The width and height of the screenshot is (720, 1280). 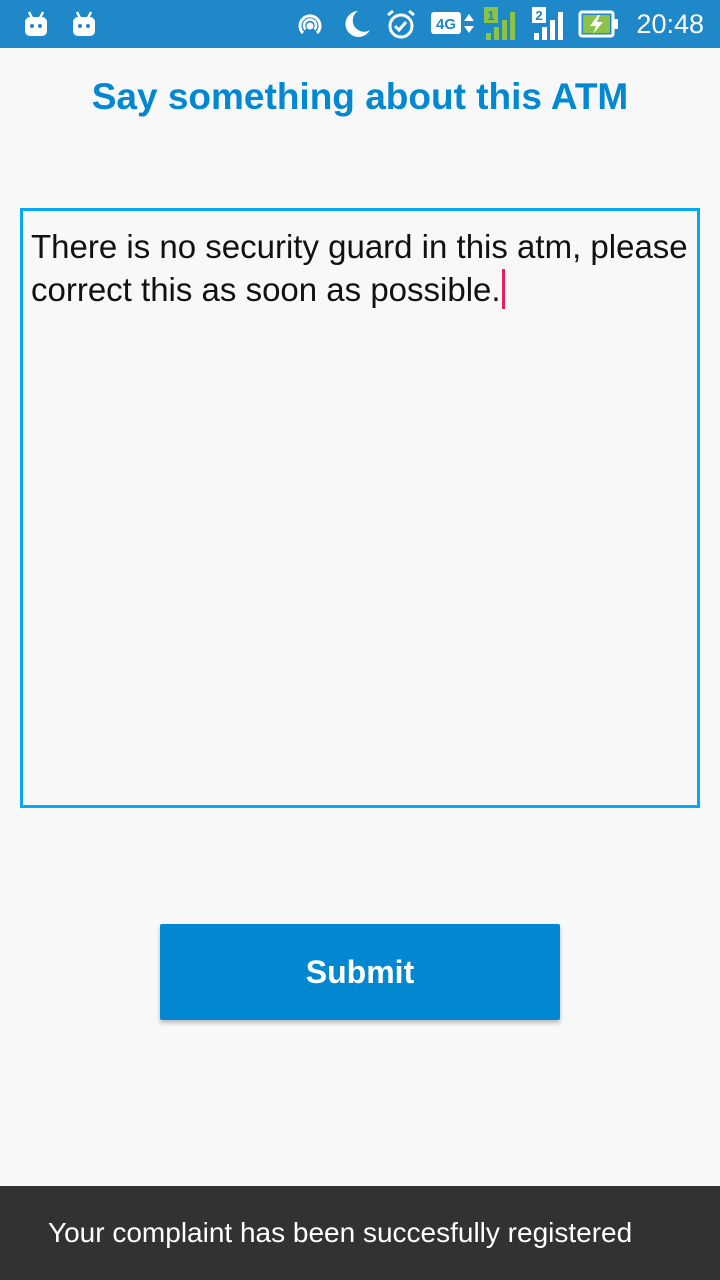 What do you see at coordinates (355, 24) in the screenshot?
I see `moon-icon` at bounding box center [355, 24].